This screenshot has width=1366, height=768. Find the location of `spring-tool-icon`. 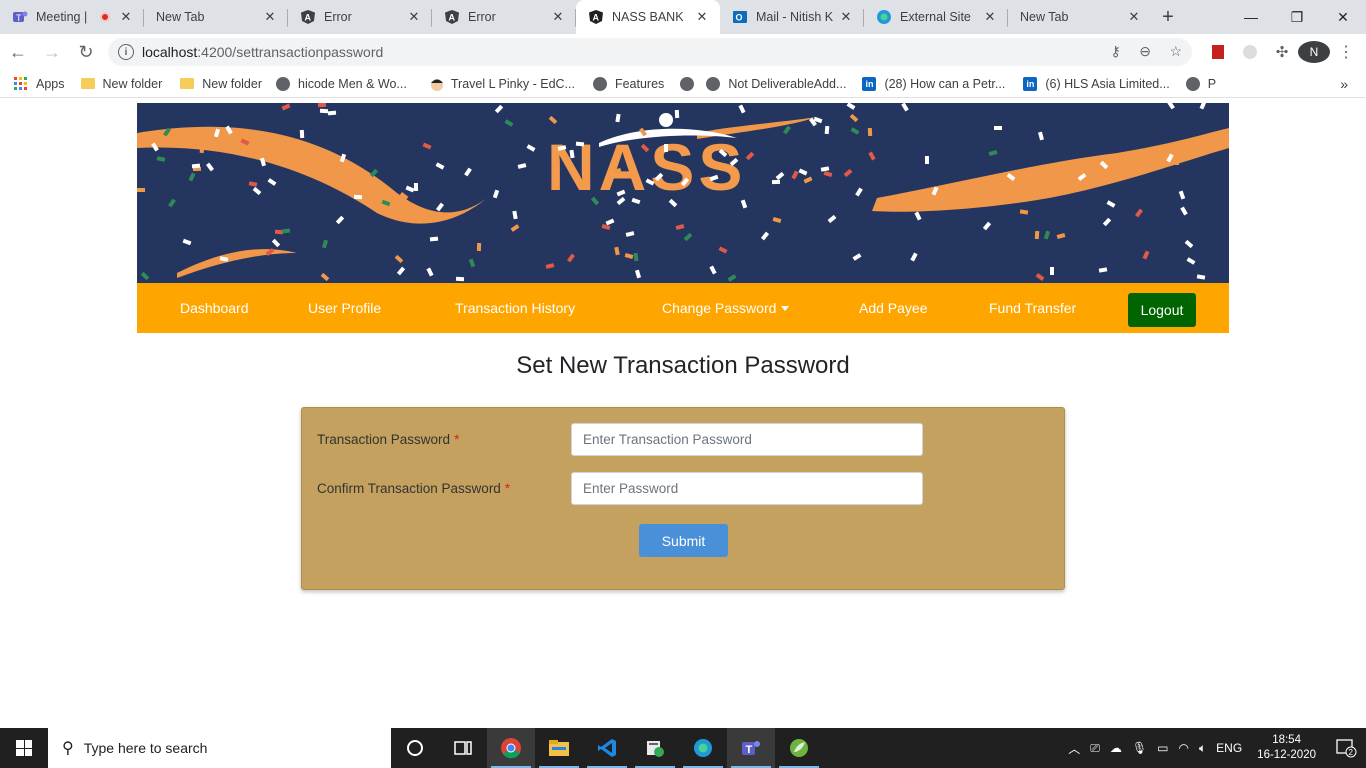

spring-tool-icon is located at coordinates (799, 748).